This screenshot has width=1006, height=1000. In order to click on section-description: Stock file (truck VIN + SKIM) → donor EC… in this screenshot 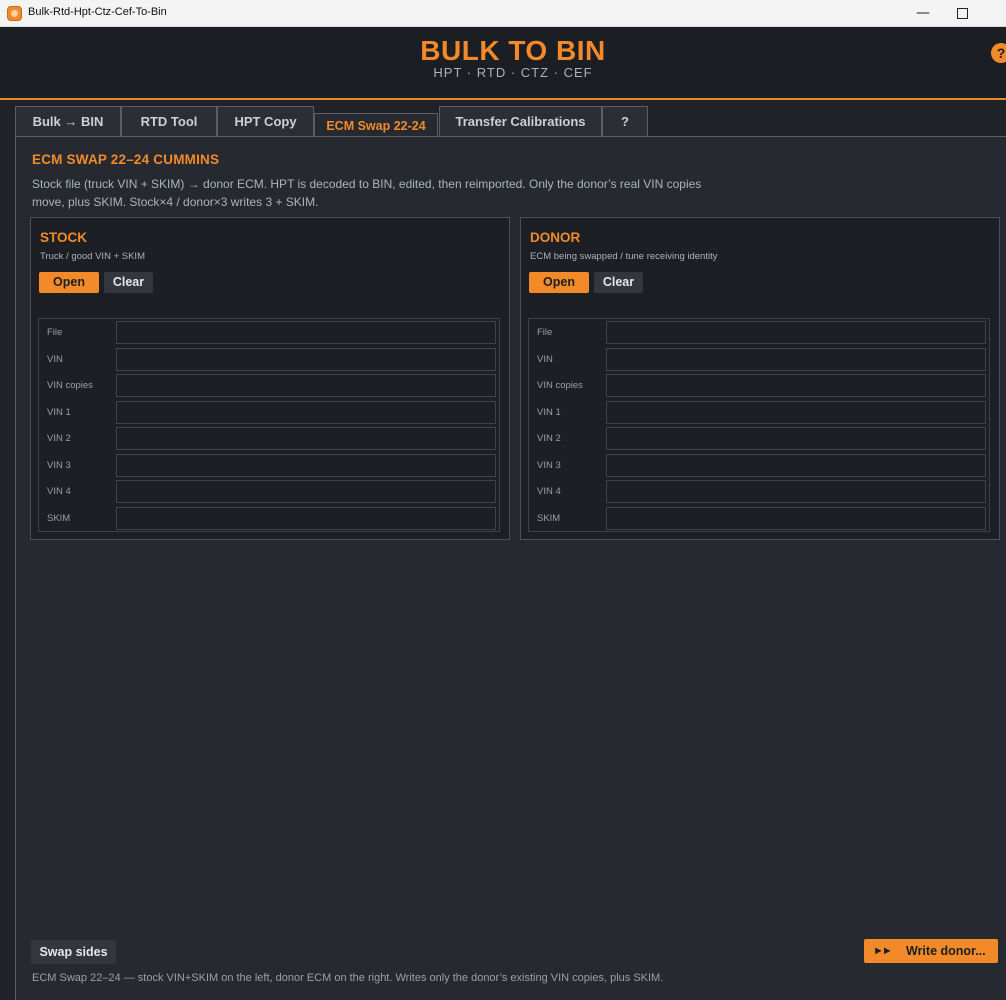, I will do `click(367, 193)`.